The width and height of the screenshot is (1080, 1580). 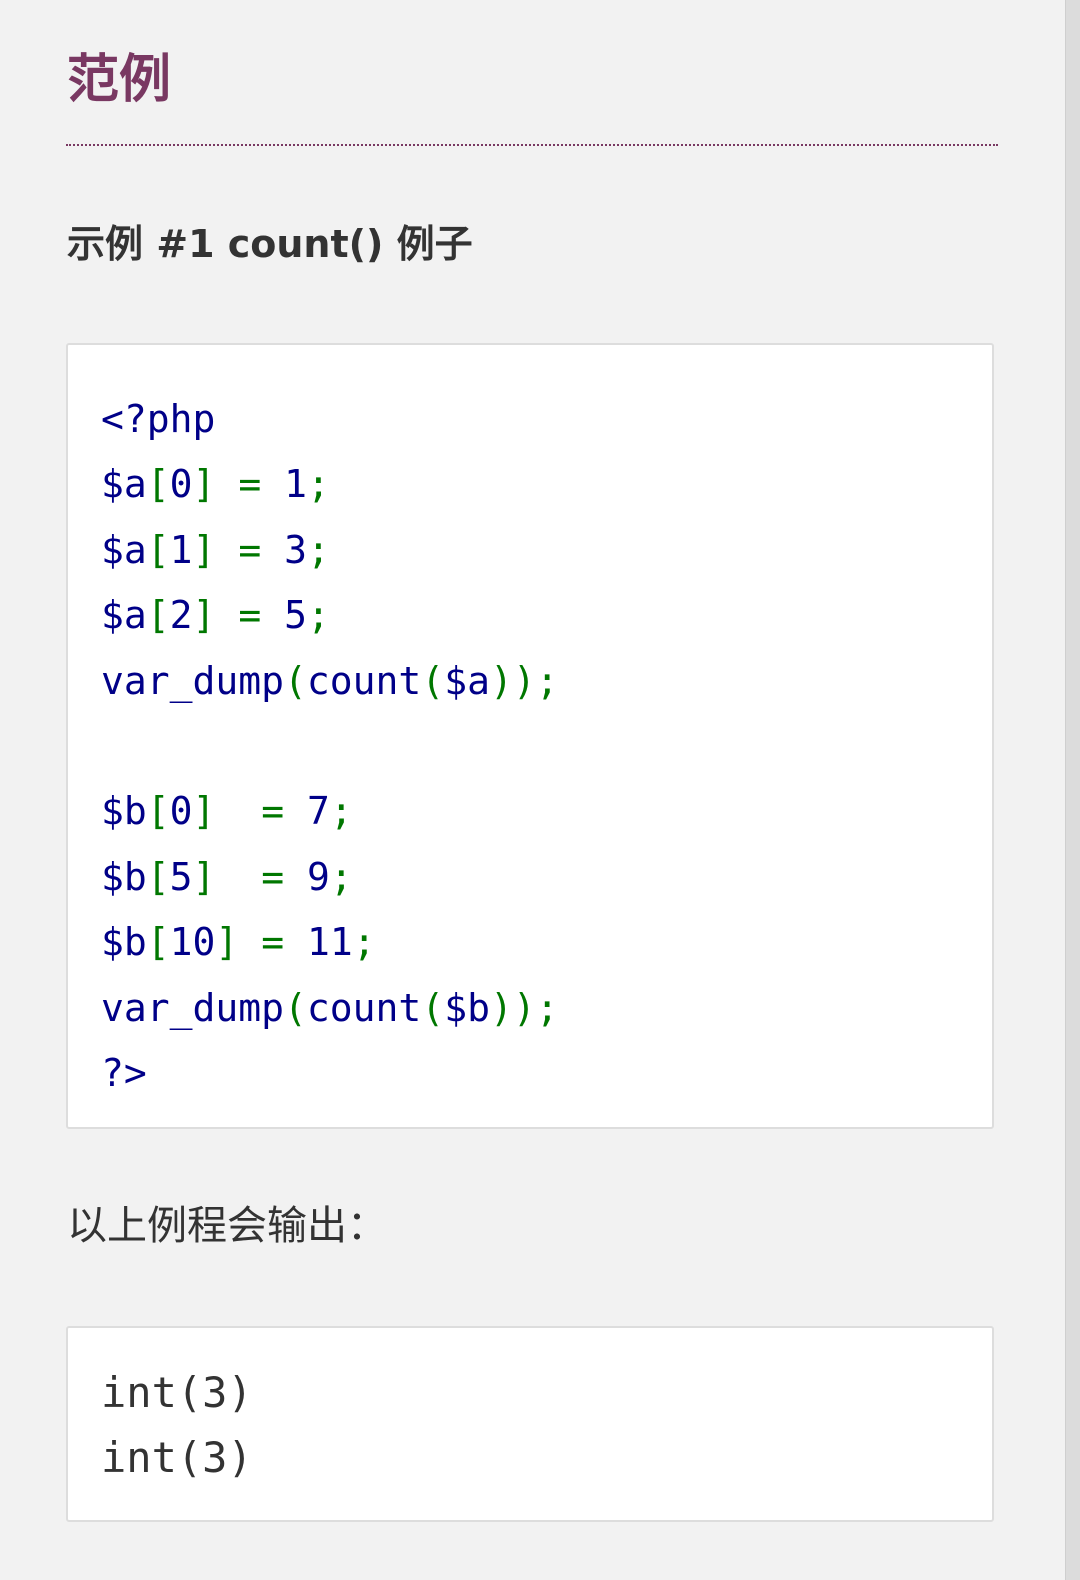 What do you see at coordinates (119, 80) in the screenshot?
I see `section-title: 范例` at bounding box center [119, 80].